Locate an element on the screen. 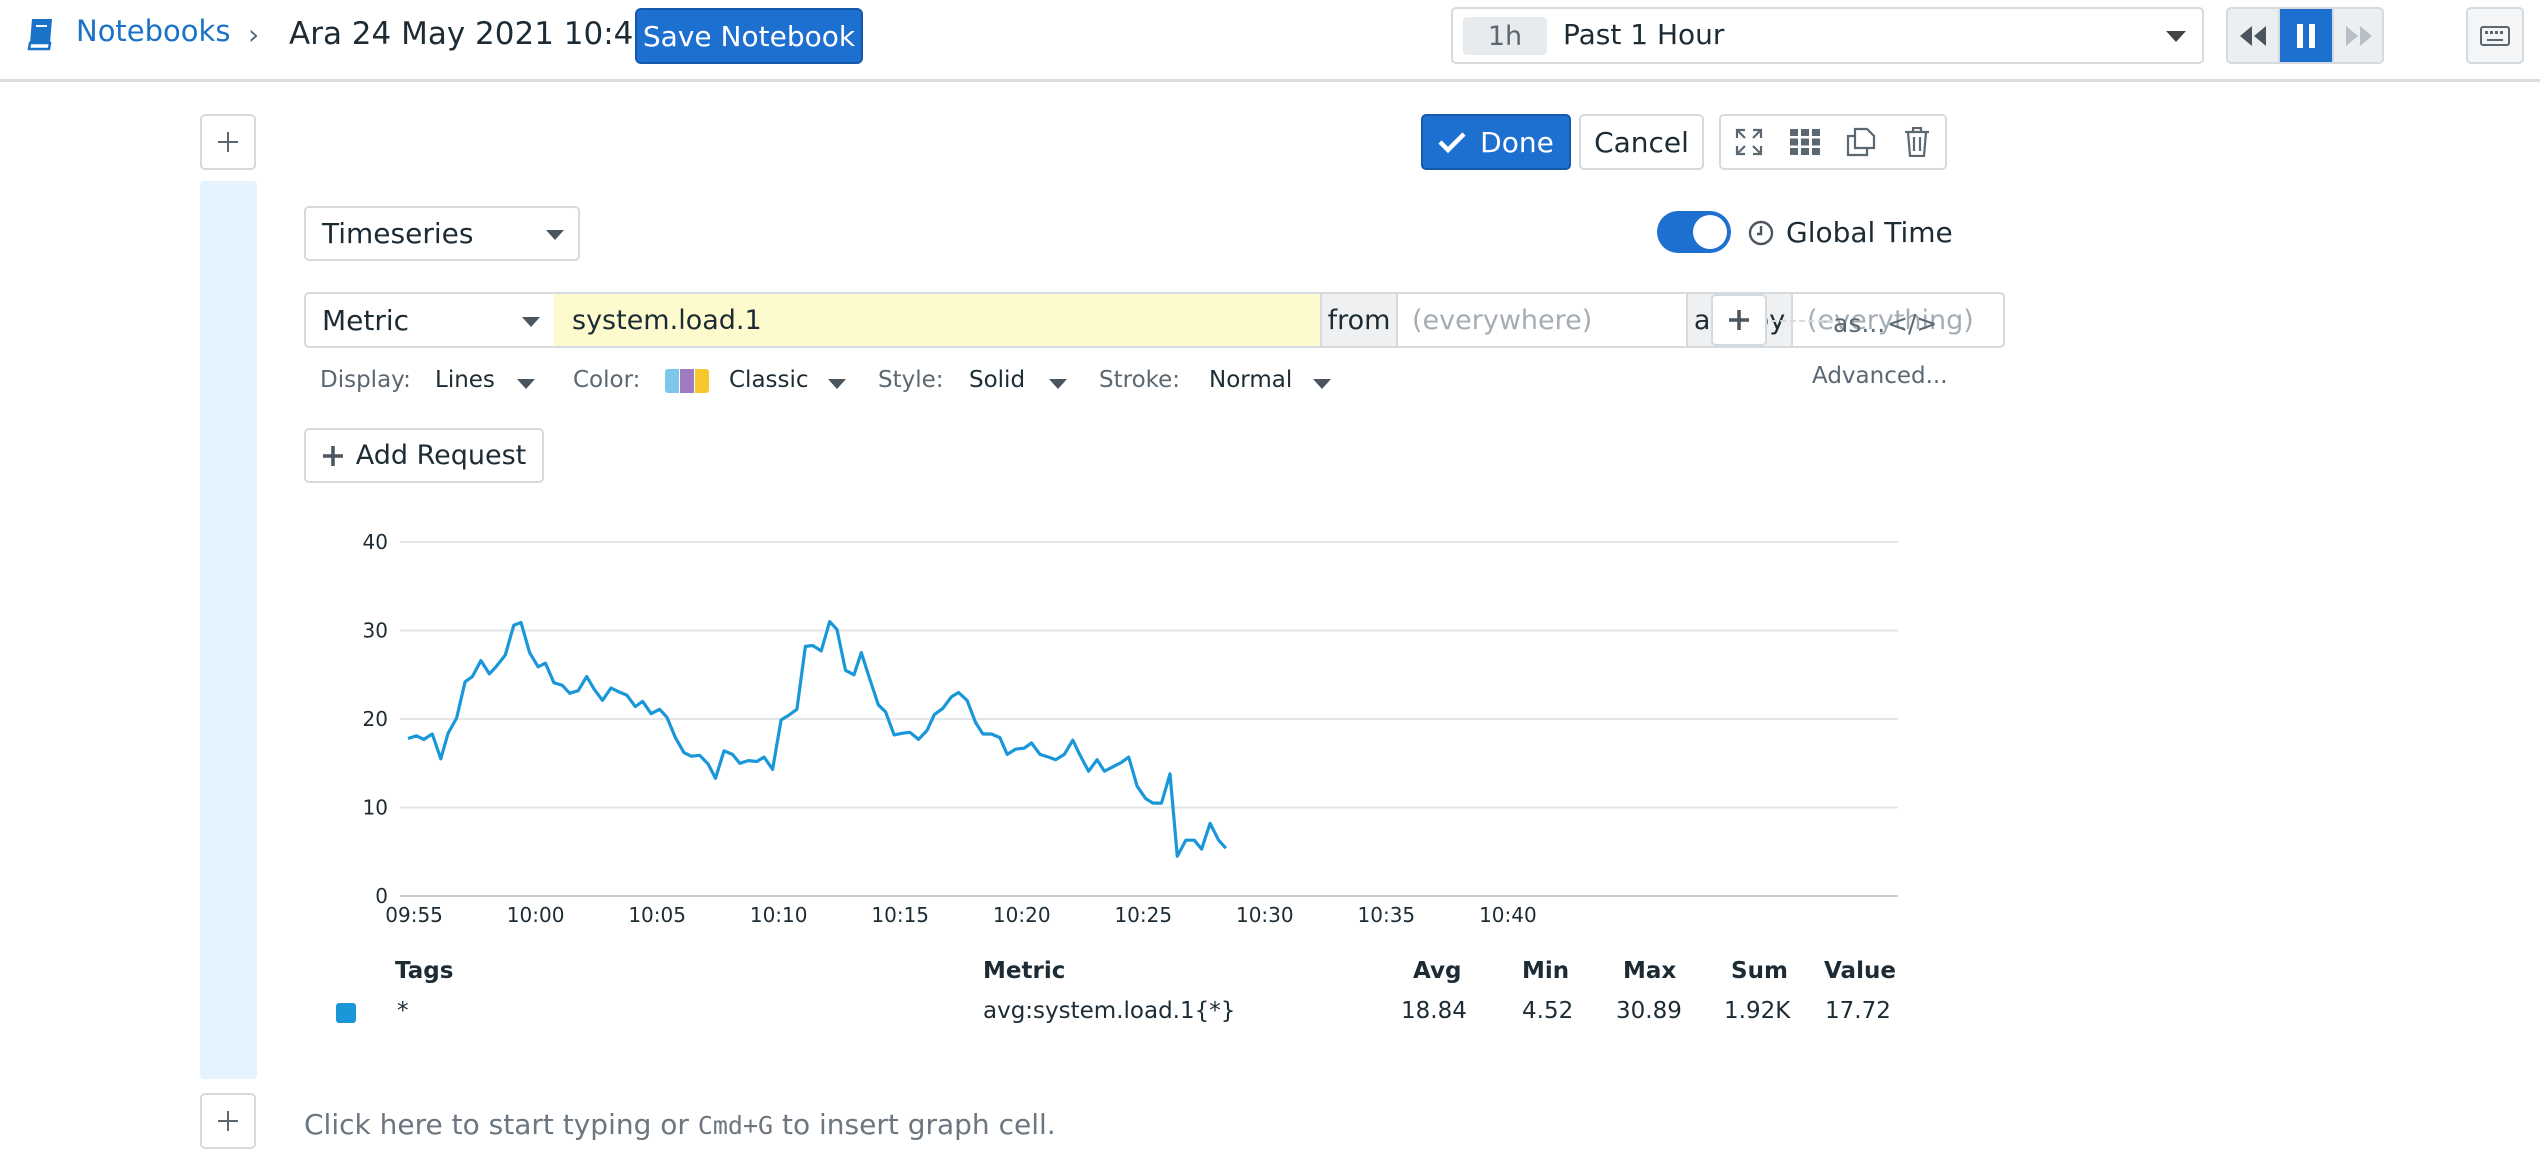  cancel-button: Cancel is located at coordinates (1641, 142).